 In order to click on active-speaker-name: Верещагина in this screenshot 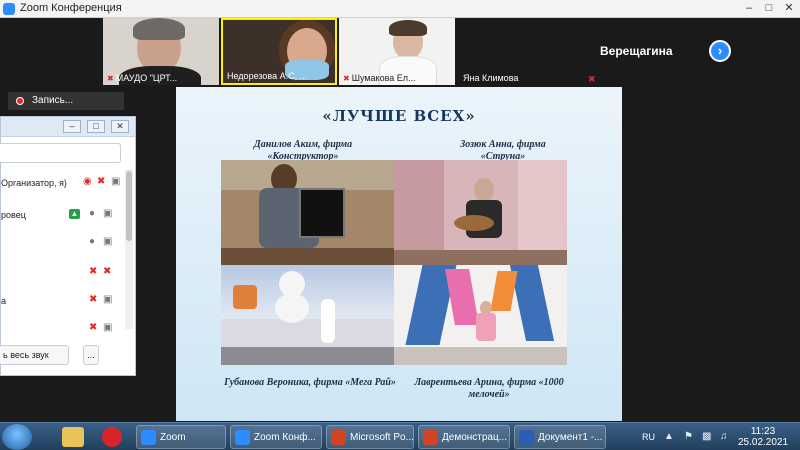, I will do `click(636, 51)`.